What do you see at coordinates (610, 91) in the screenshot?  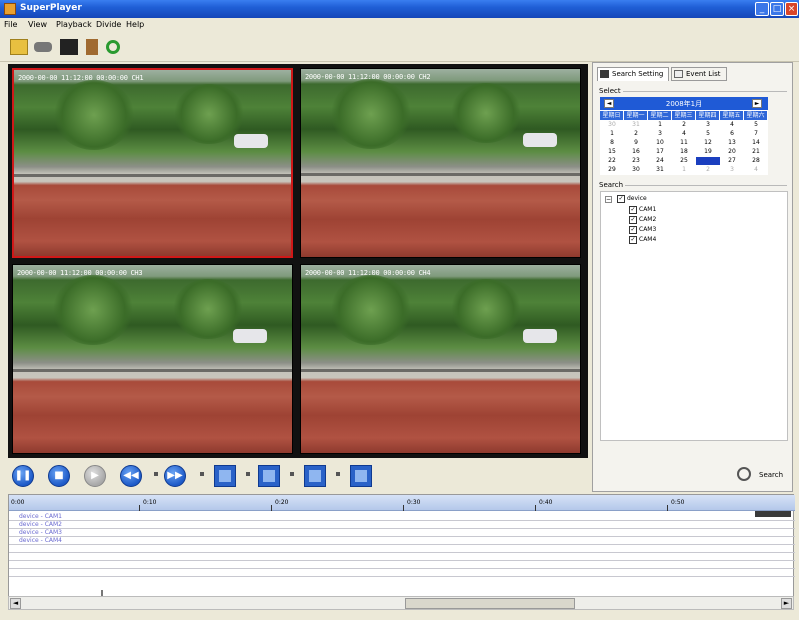 I see `select-group-label: Select` at bounding box center [610, 91].